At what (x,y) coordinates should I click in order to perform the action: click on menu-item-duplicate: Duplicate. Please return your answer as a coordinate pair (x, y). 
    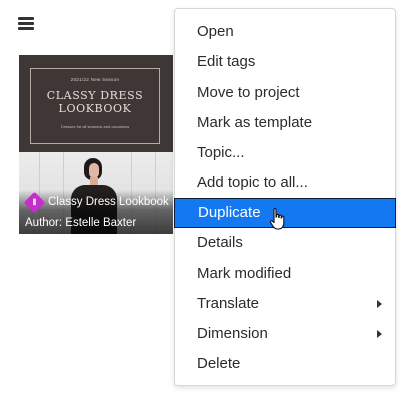
    Looking at the image, I should click on (285, 213).